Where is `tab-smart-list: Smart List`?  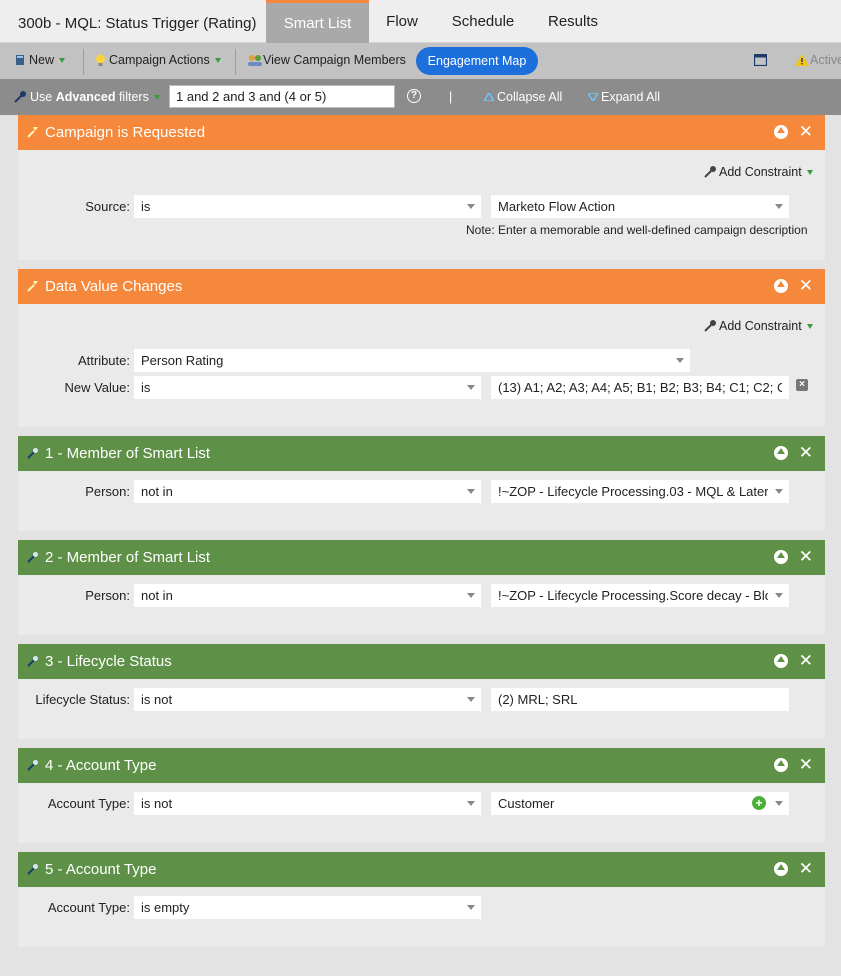
tab-smart-list: Smart List is located at coordinates (317, 21).